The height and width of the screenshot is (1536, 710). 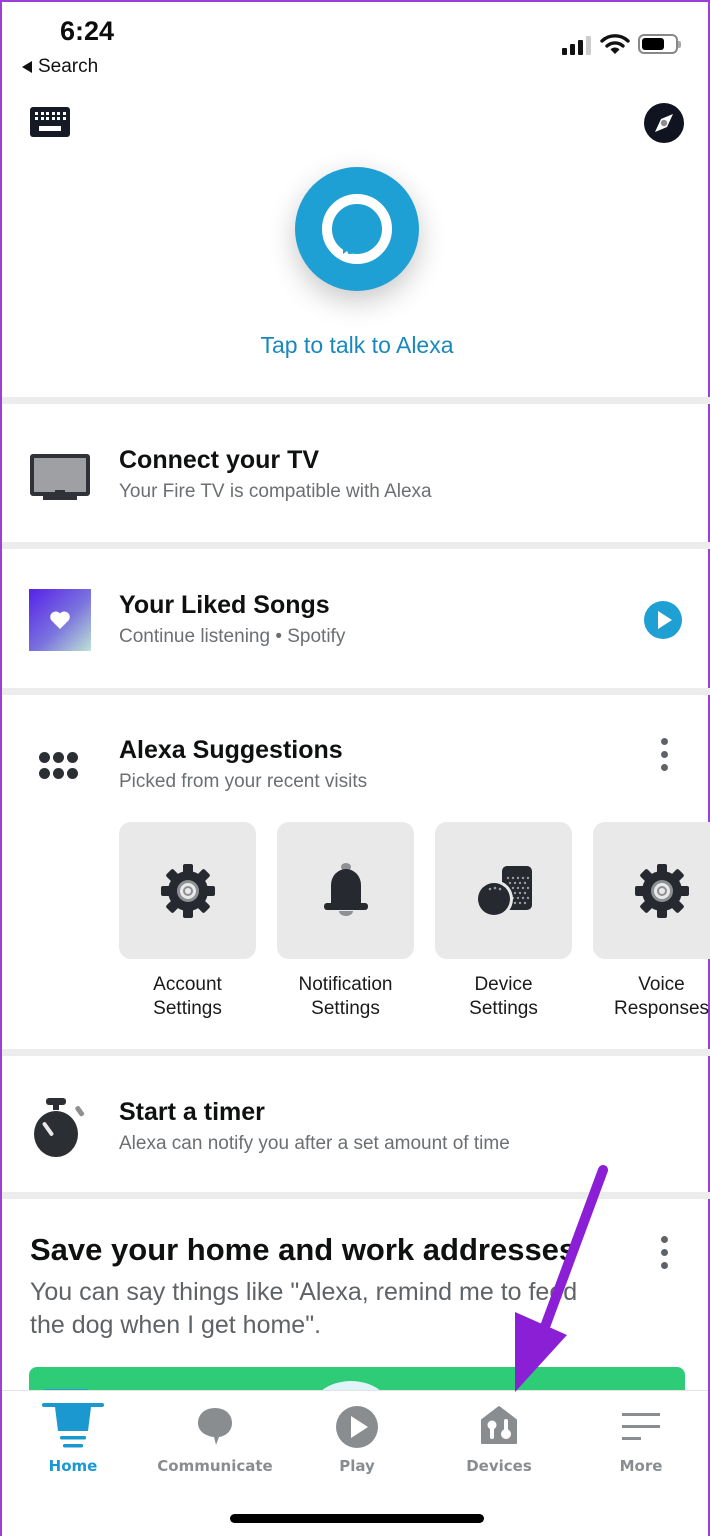 I want to click on suggestion-tile-device-settings: Device Settings, so click(x=503, y=921).